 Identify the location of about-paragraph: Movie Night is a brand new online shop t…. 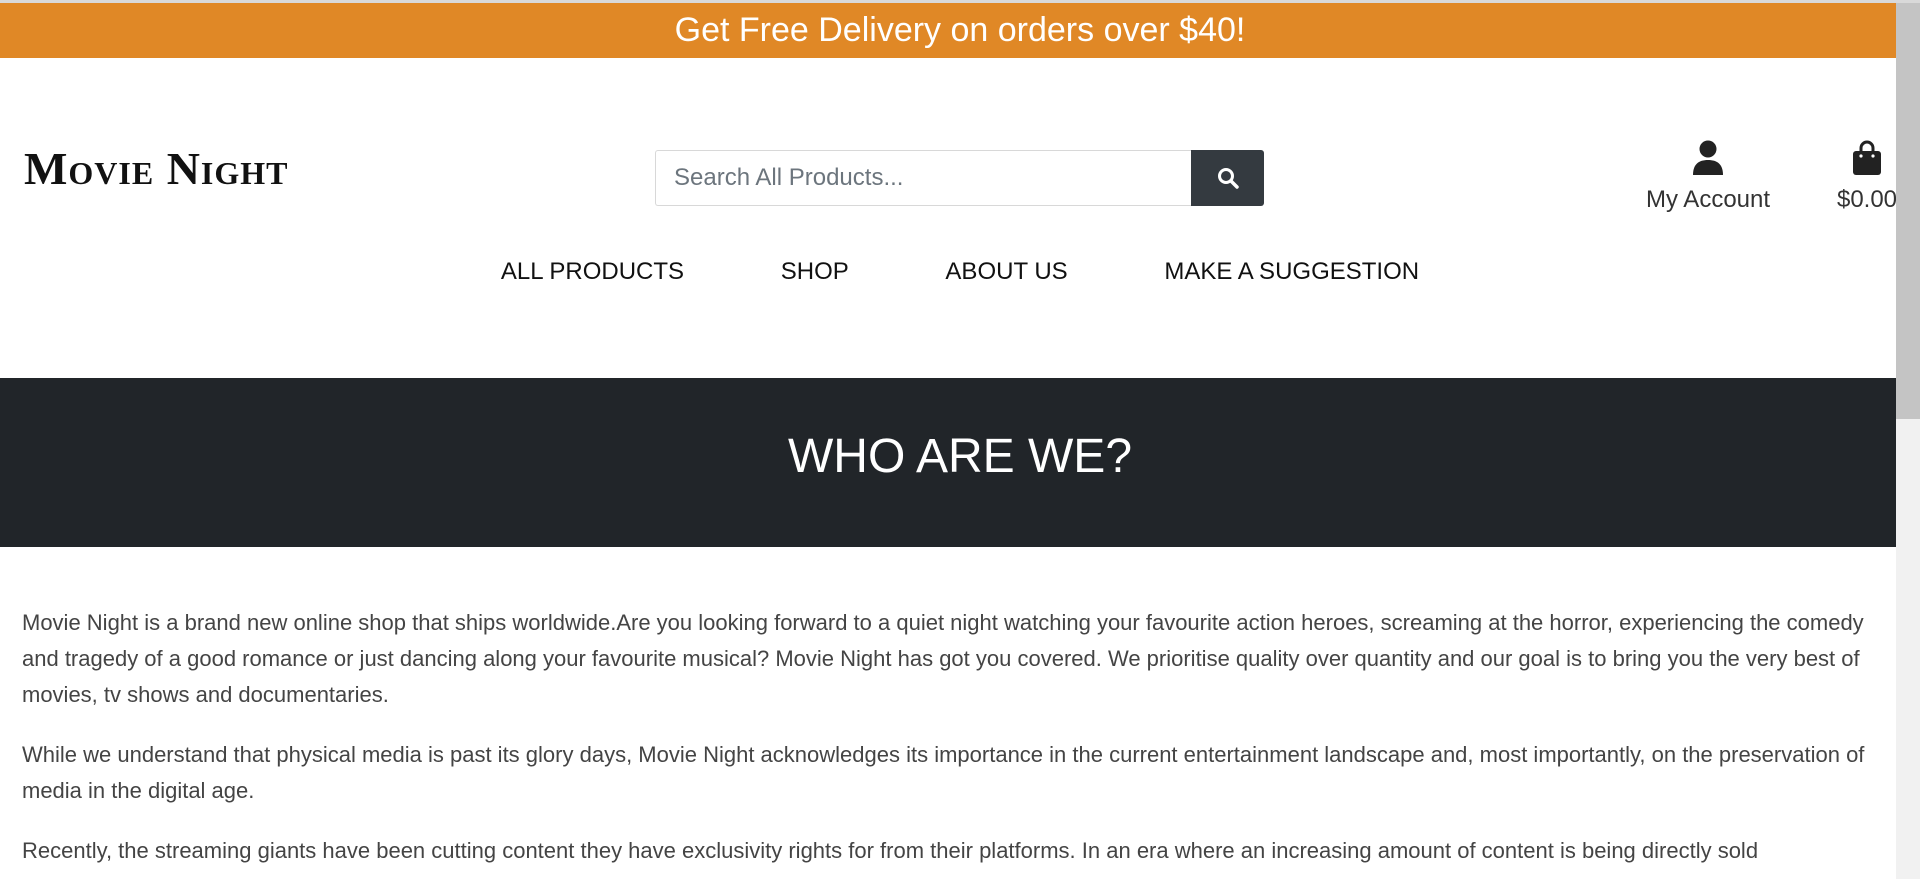
(943, 658).